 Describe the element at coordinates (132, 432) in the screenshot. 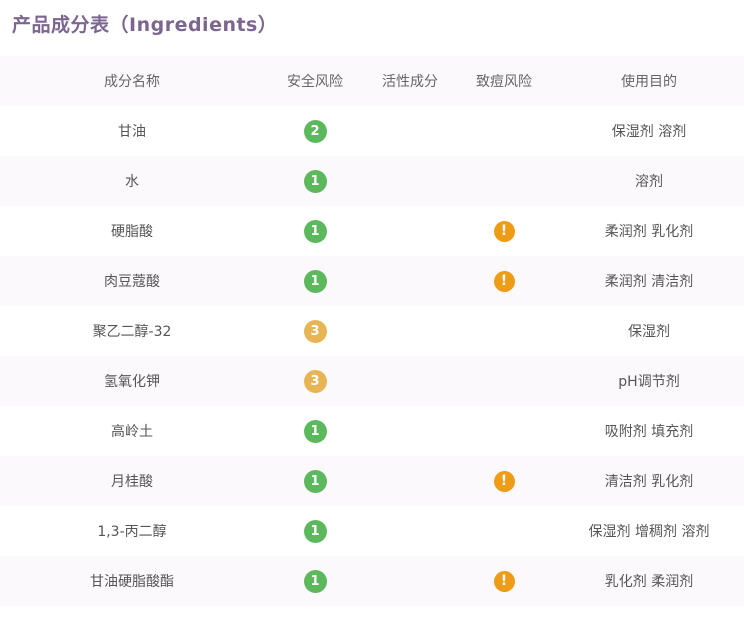

I see `ingredient-name: 高岭土` at that location.